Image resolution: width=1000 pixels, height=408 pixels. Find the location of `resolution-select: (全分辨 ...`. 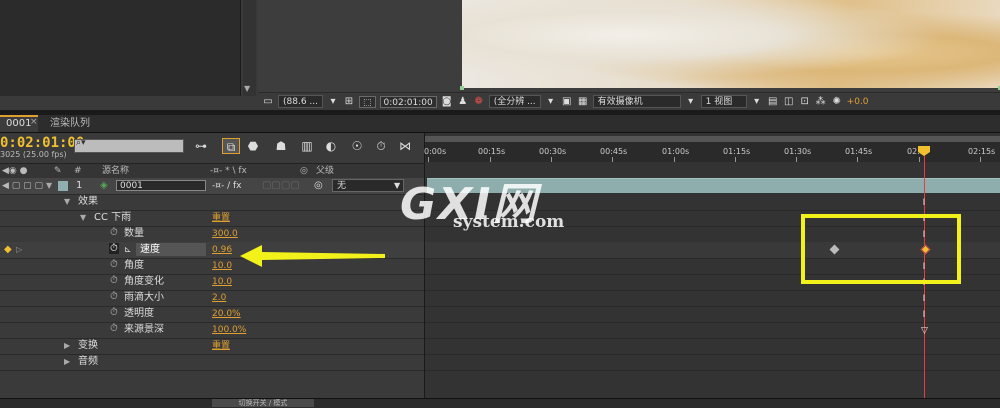

resolution-select: (全分辨 ... is located at coordinates (514, 101).